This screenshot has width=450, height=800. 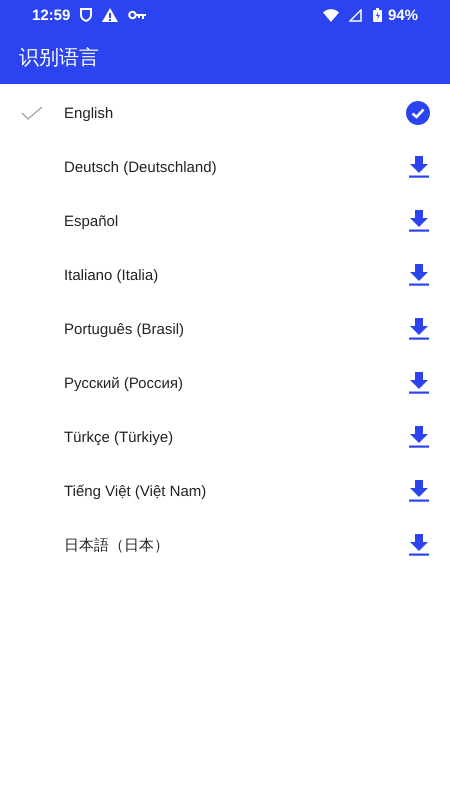 What do you see at coordinates (225, 383) in the screenshot?
I see `language-item: Русский (Россия)` at bounding box center [225, 383].